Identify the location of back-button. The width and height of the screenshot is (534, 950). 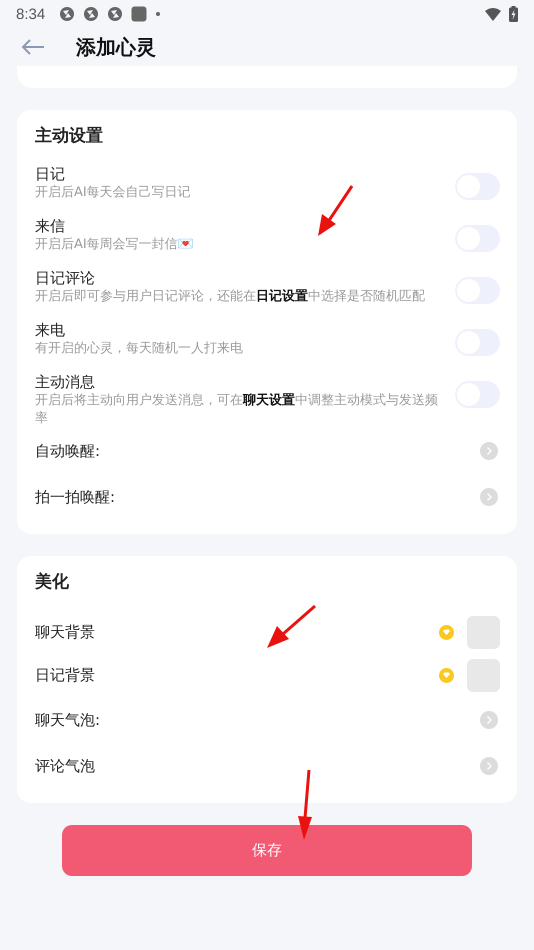
(33, 47).